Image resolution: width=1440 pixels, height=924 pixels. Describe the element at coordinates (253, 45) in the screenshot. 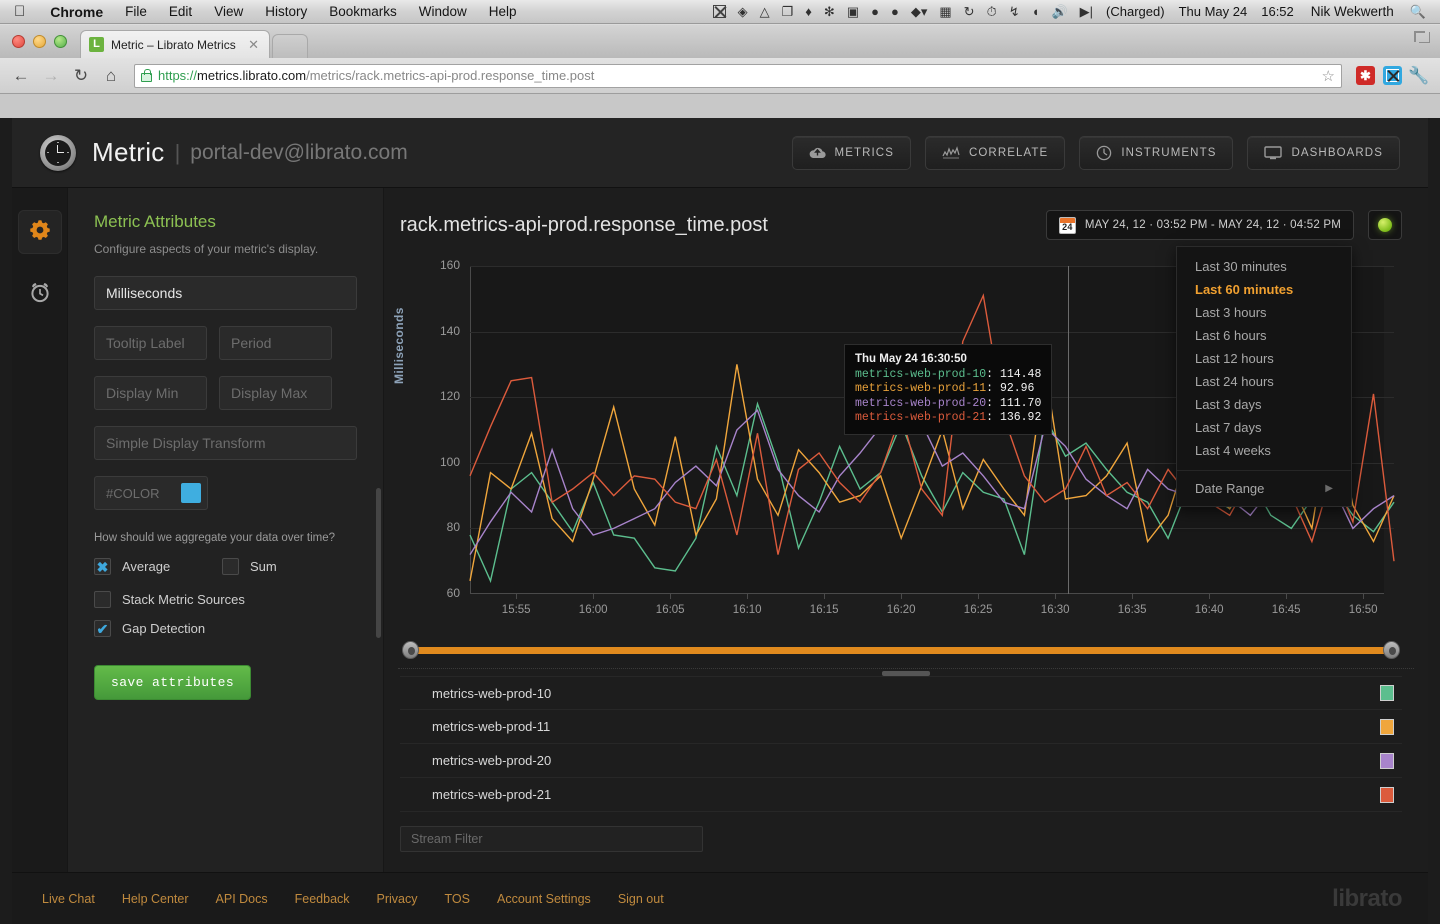

I see `close-icon: ✕` at that location.